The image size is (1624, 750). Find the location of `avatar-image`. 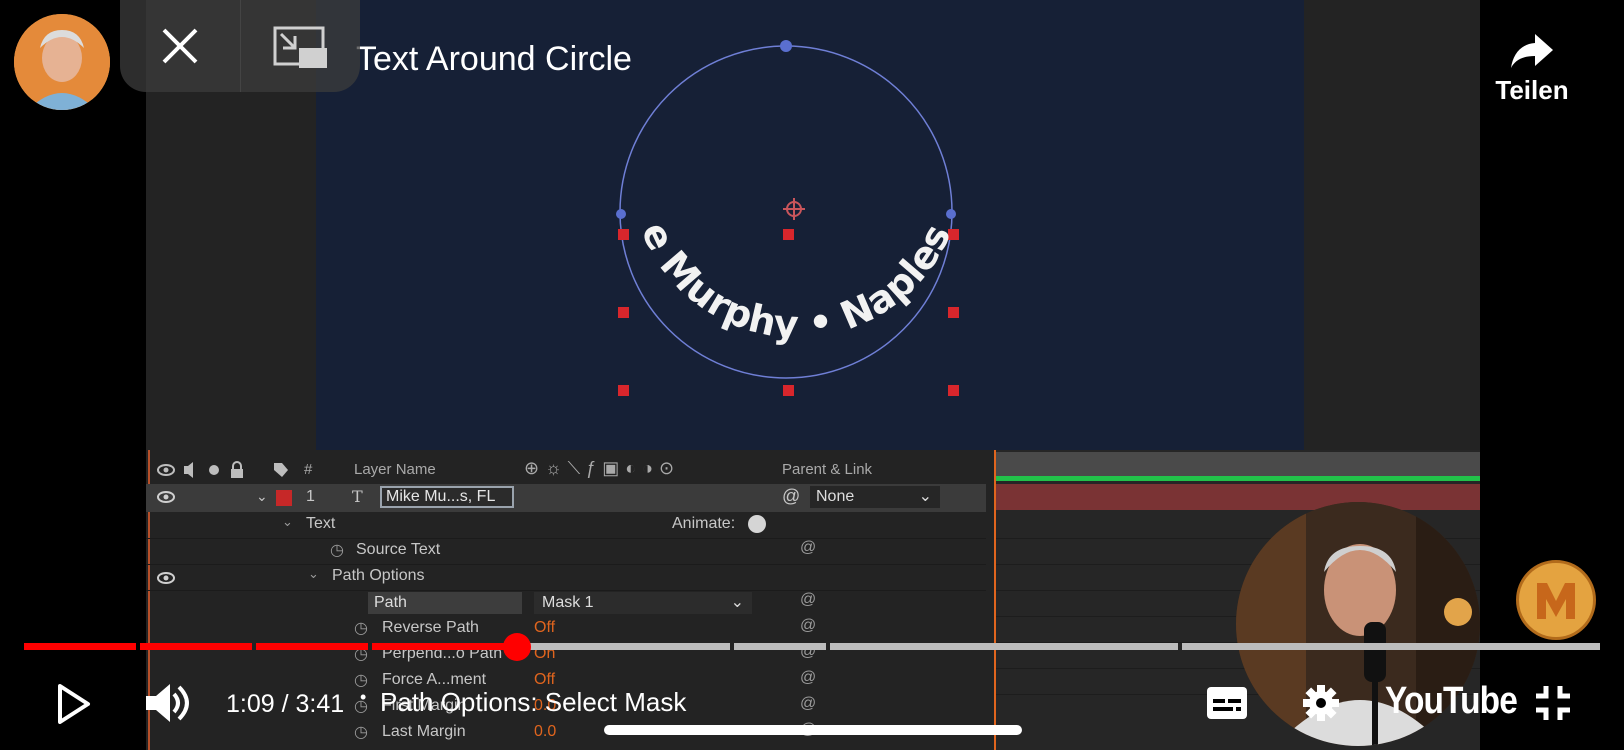

avatar-image is located at coordinates (62, 62).